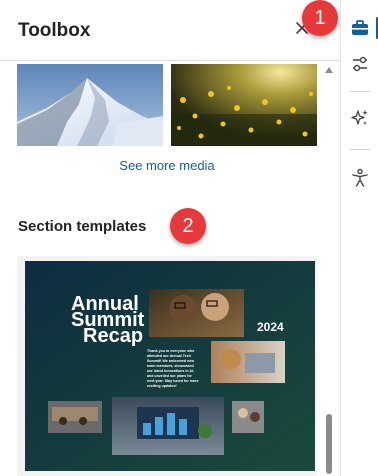 Image resolution: width=378 pixels, height=476 pixels. Describe the element at coordinates (54, 30) in the screenshot. I see `panel-title: Toolbox` at that location.